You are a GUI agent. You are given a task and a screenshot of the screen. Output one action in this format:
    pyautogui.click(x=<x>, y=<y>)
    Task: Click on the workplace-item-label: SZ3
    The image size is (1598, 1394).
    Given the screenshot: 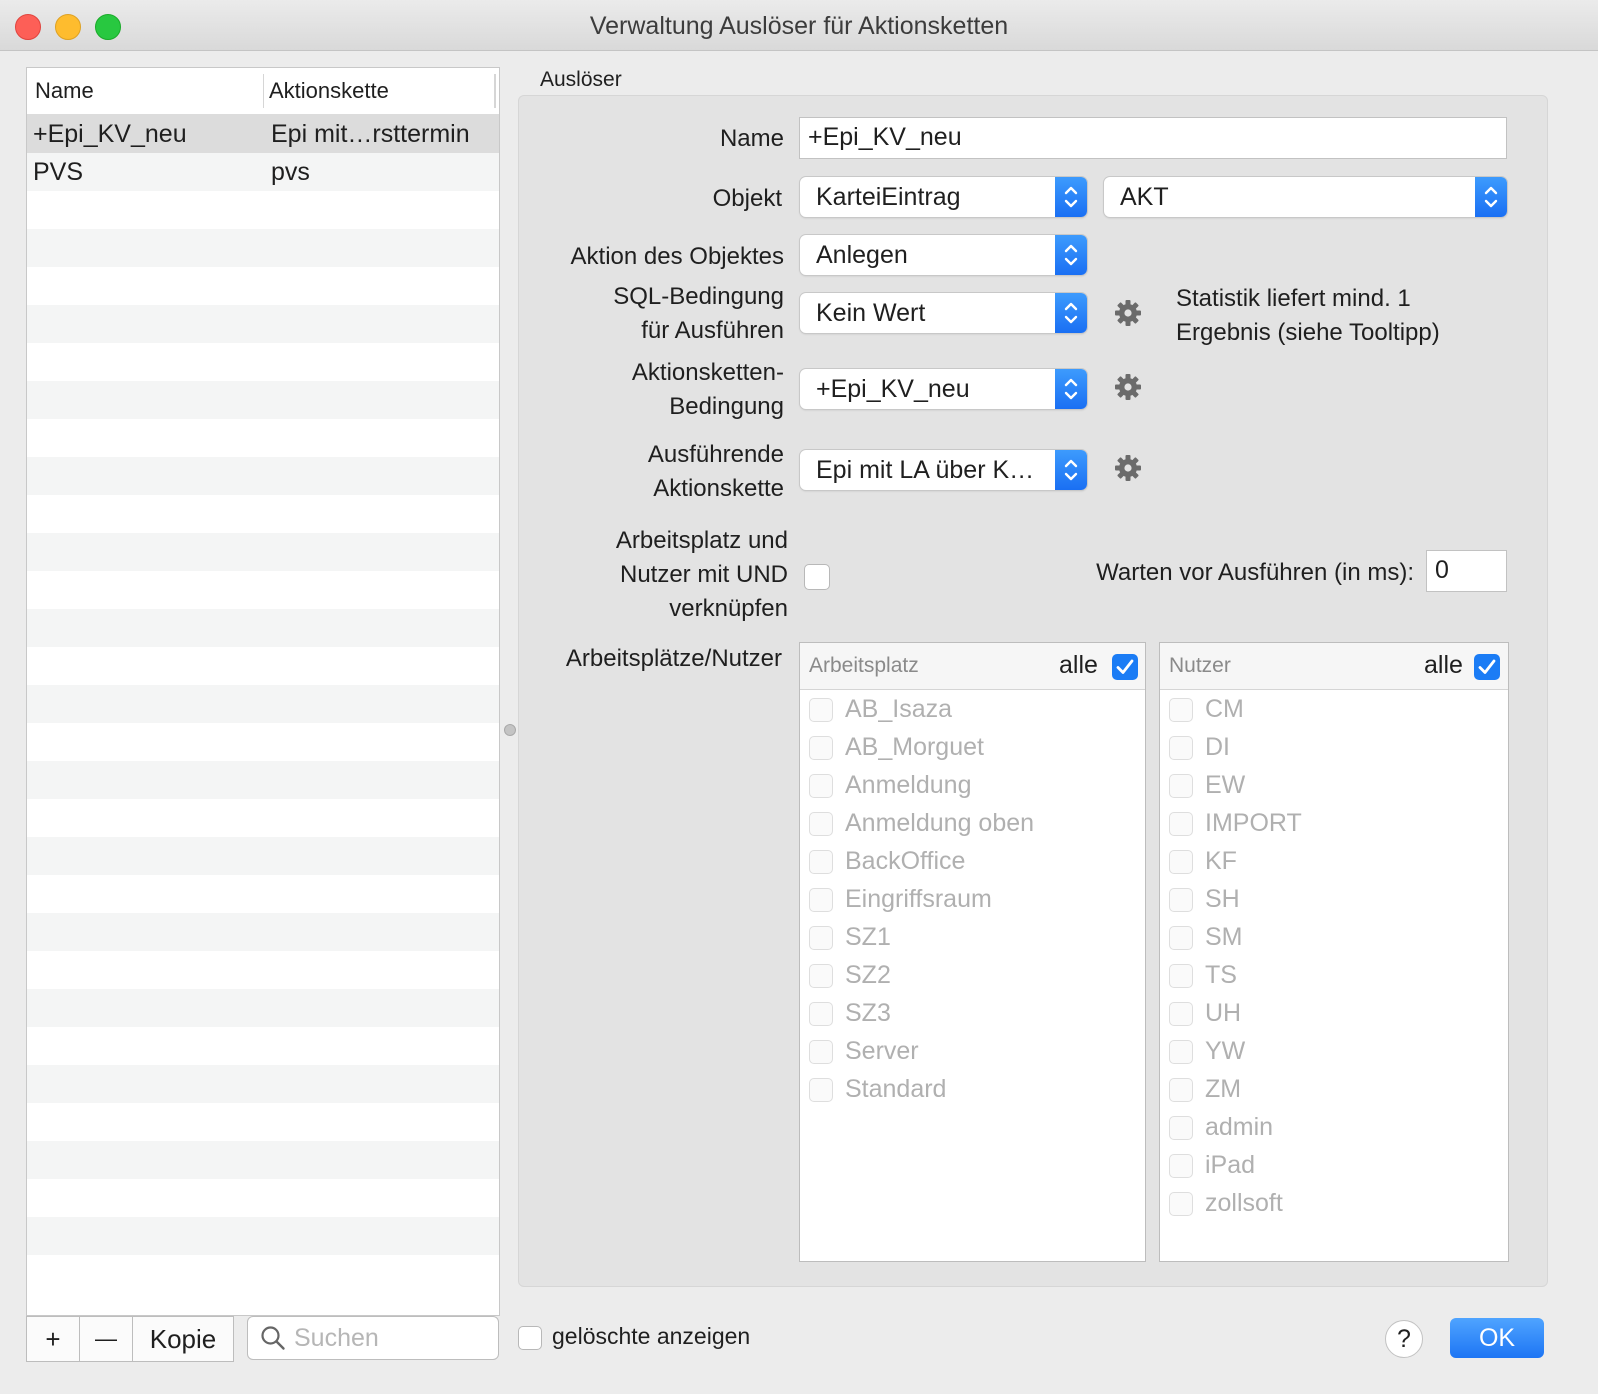 What is the action you would take?
    pyautogui.click(x=868, y=1013)
    